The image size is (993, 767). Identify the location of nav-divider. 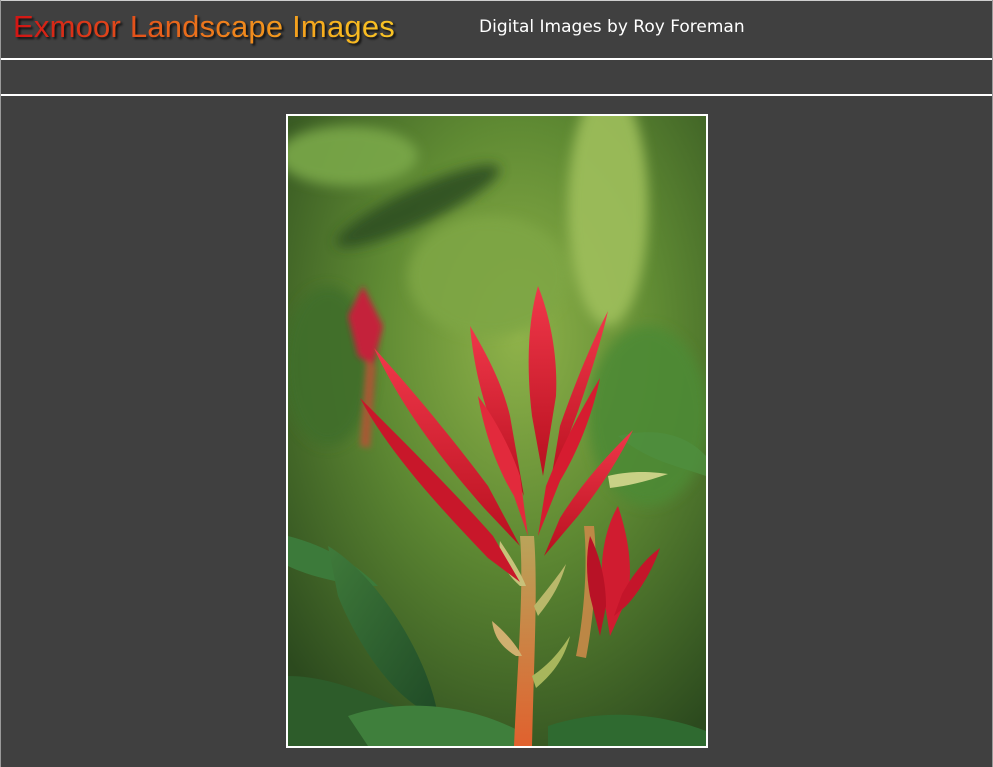
(496, 95).